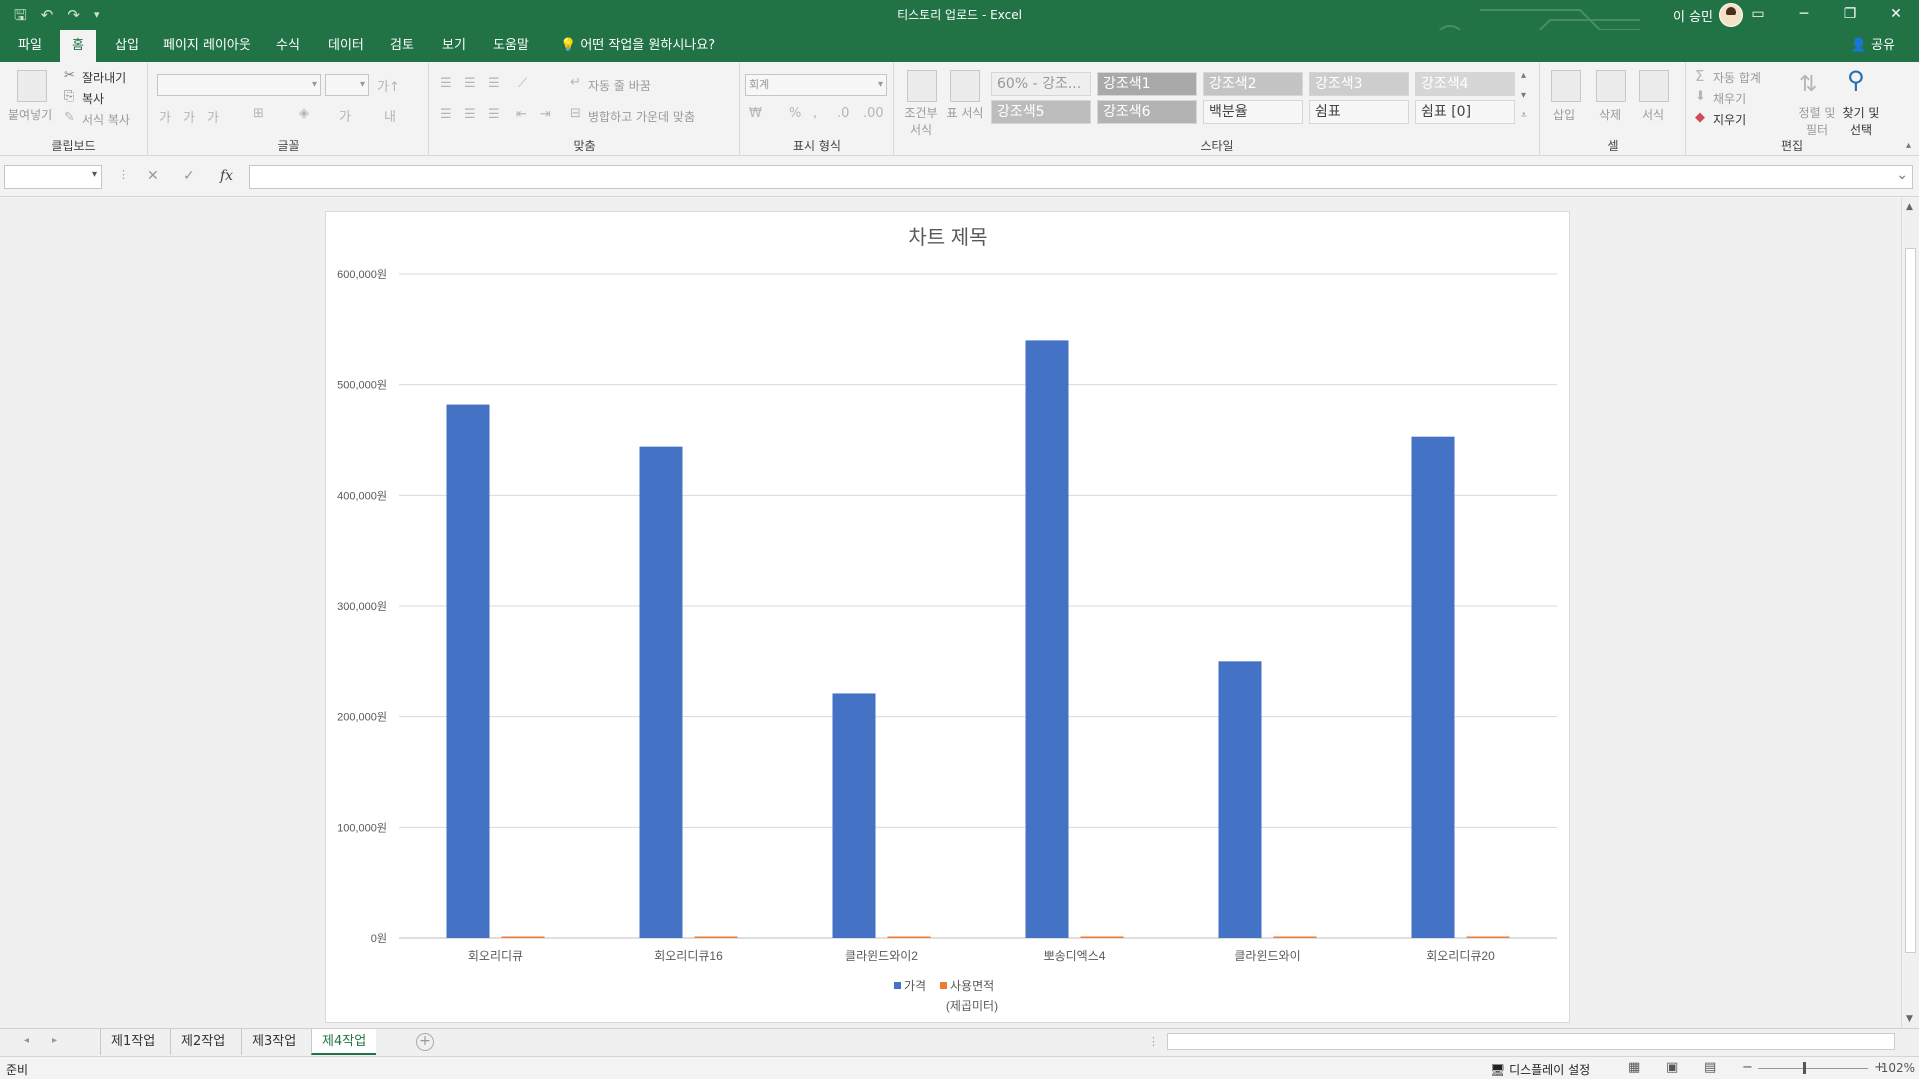  What do you see at coordinates (816, 85) in the screenshot?
I see `number-format-select: 회계` at bounding box center [816, 85].